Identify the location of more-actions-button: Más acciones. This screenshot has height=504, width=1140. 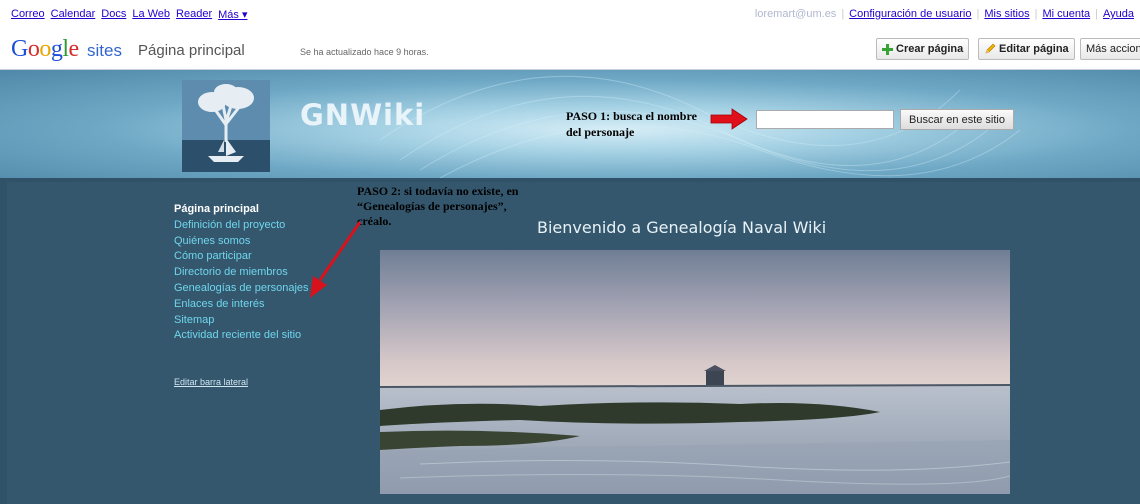
(1110, 49).